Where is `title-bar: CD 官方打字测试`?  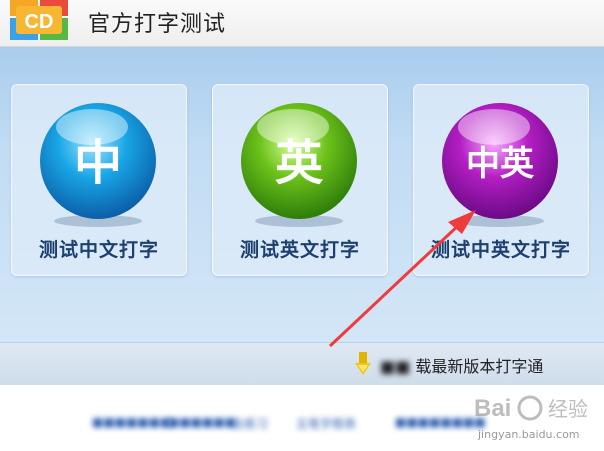
title-bar: CD 官方打字测试 is located at coordinates (302, 23).